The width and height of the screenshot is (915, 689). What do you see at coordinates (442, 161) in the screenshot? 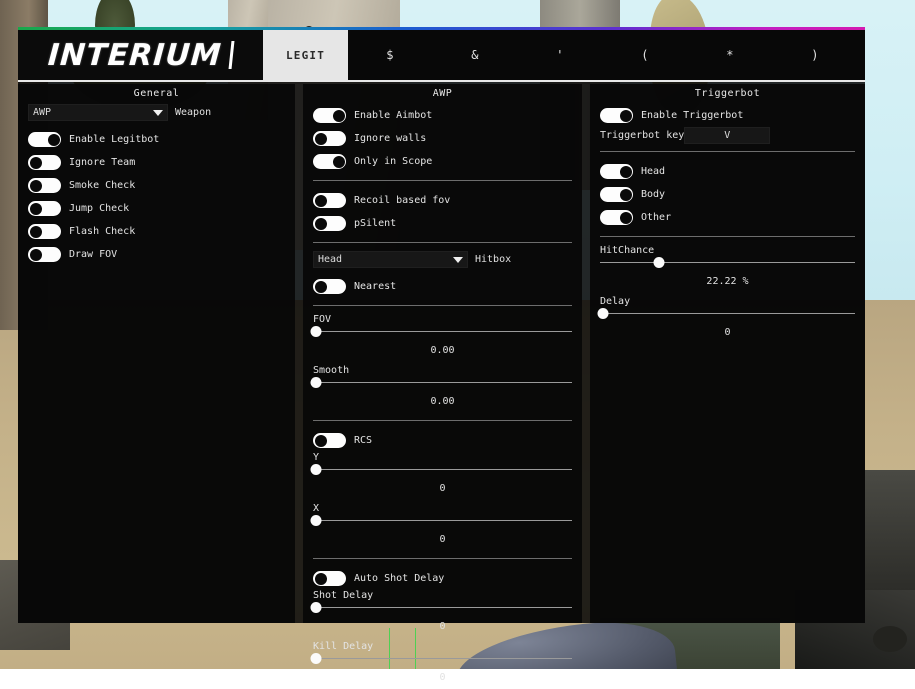
I see `toggle-only-in-scope: Only in Scope` at bounding box center [442, 161].